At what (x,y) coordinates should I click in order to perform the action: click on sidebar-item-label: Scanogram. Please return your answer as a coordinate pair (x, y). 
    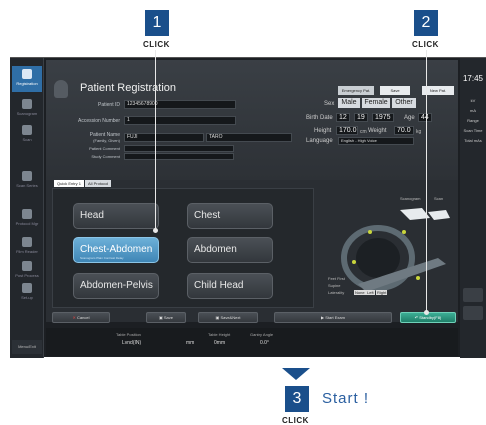
    Looking at the image, I should click on (27, 113).